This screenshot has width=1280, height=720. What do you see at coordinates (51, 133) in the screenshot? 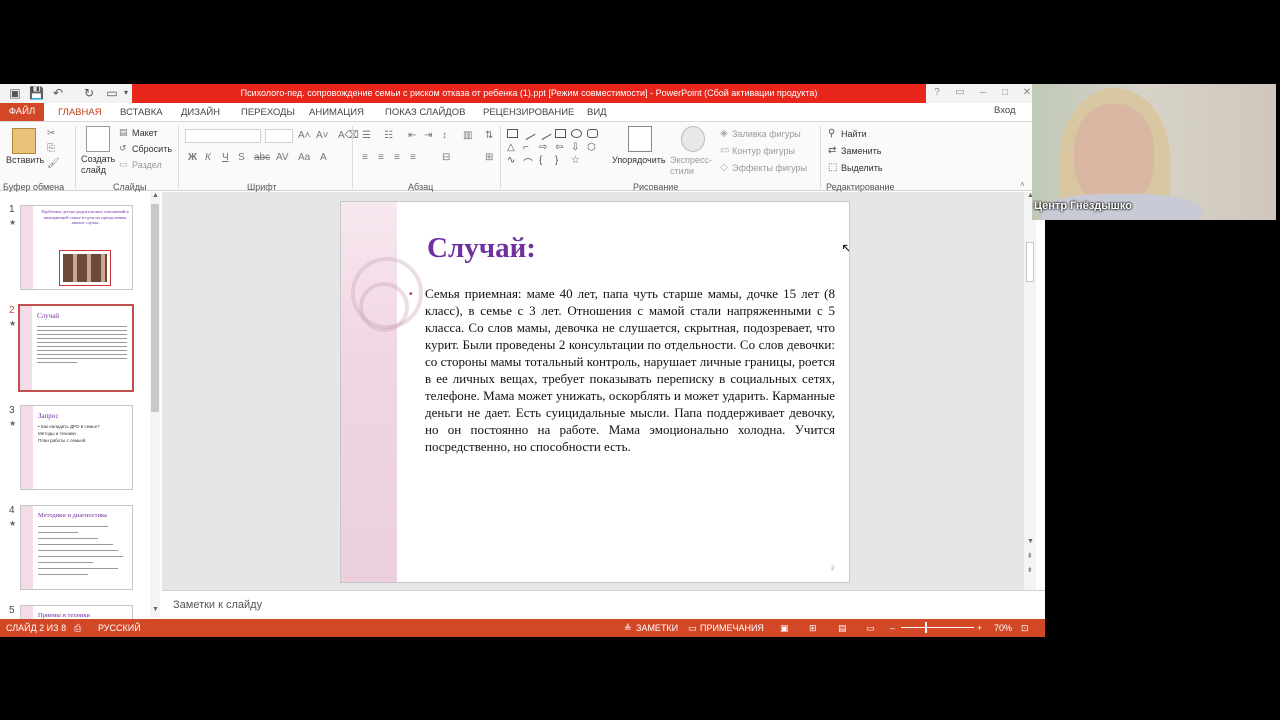
I see `cut-icon: ✂` at bounding box center [51, 133].